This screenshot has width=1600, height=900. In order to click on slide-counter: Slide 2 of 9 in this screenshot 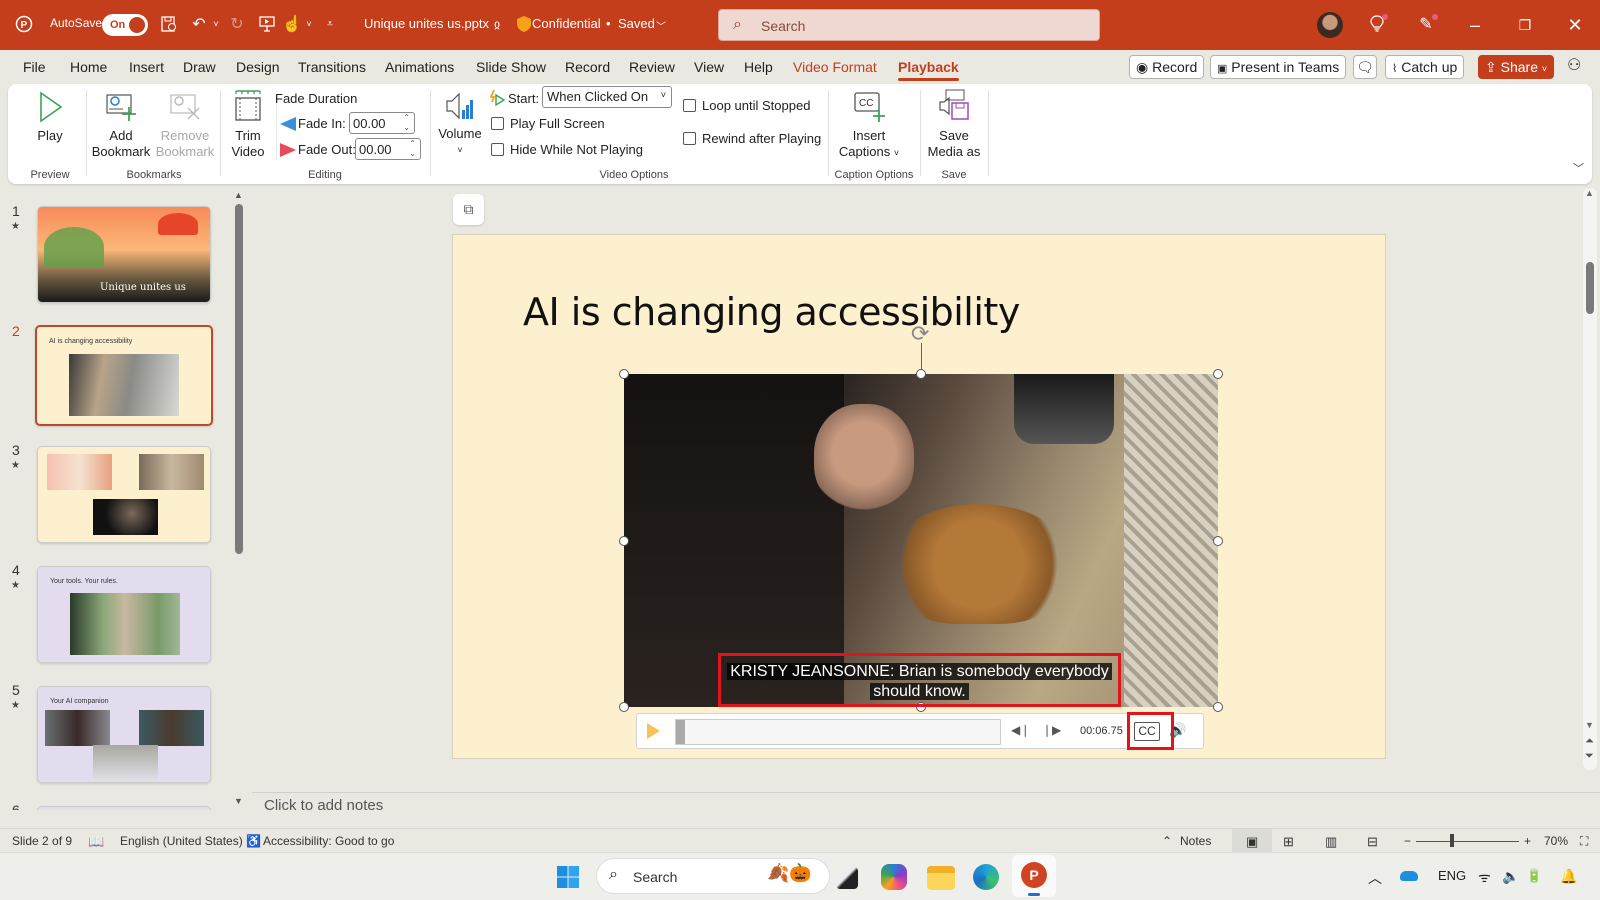, I will do `click(42, 841)`.